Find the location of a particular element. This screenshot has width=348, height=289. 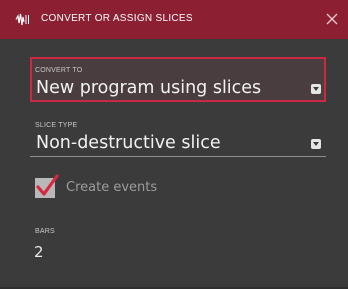

convert-to-label: CONVERT TO is located at coordinates (59, 70).